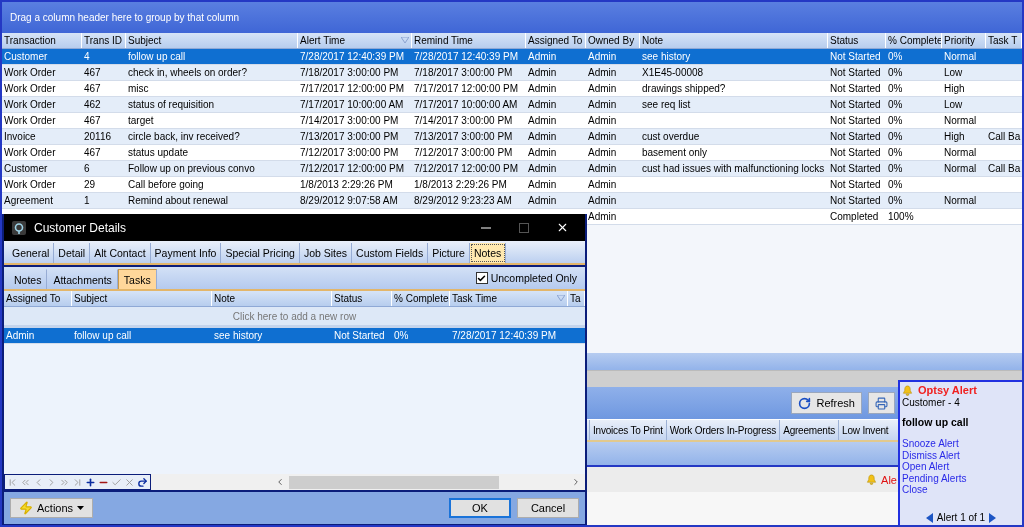 This screenshot has height=527, width=1024. What do you see at coordinates (512, 153) in the screenshot?
I see `table-row: Work Order 467 status update 7/12/2017 3:00:00 PM 7/12/2017 3:00:00 PM Admin Admin basement only Not Started 0% Normal` at bounding box center [512, 153].